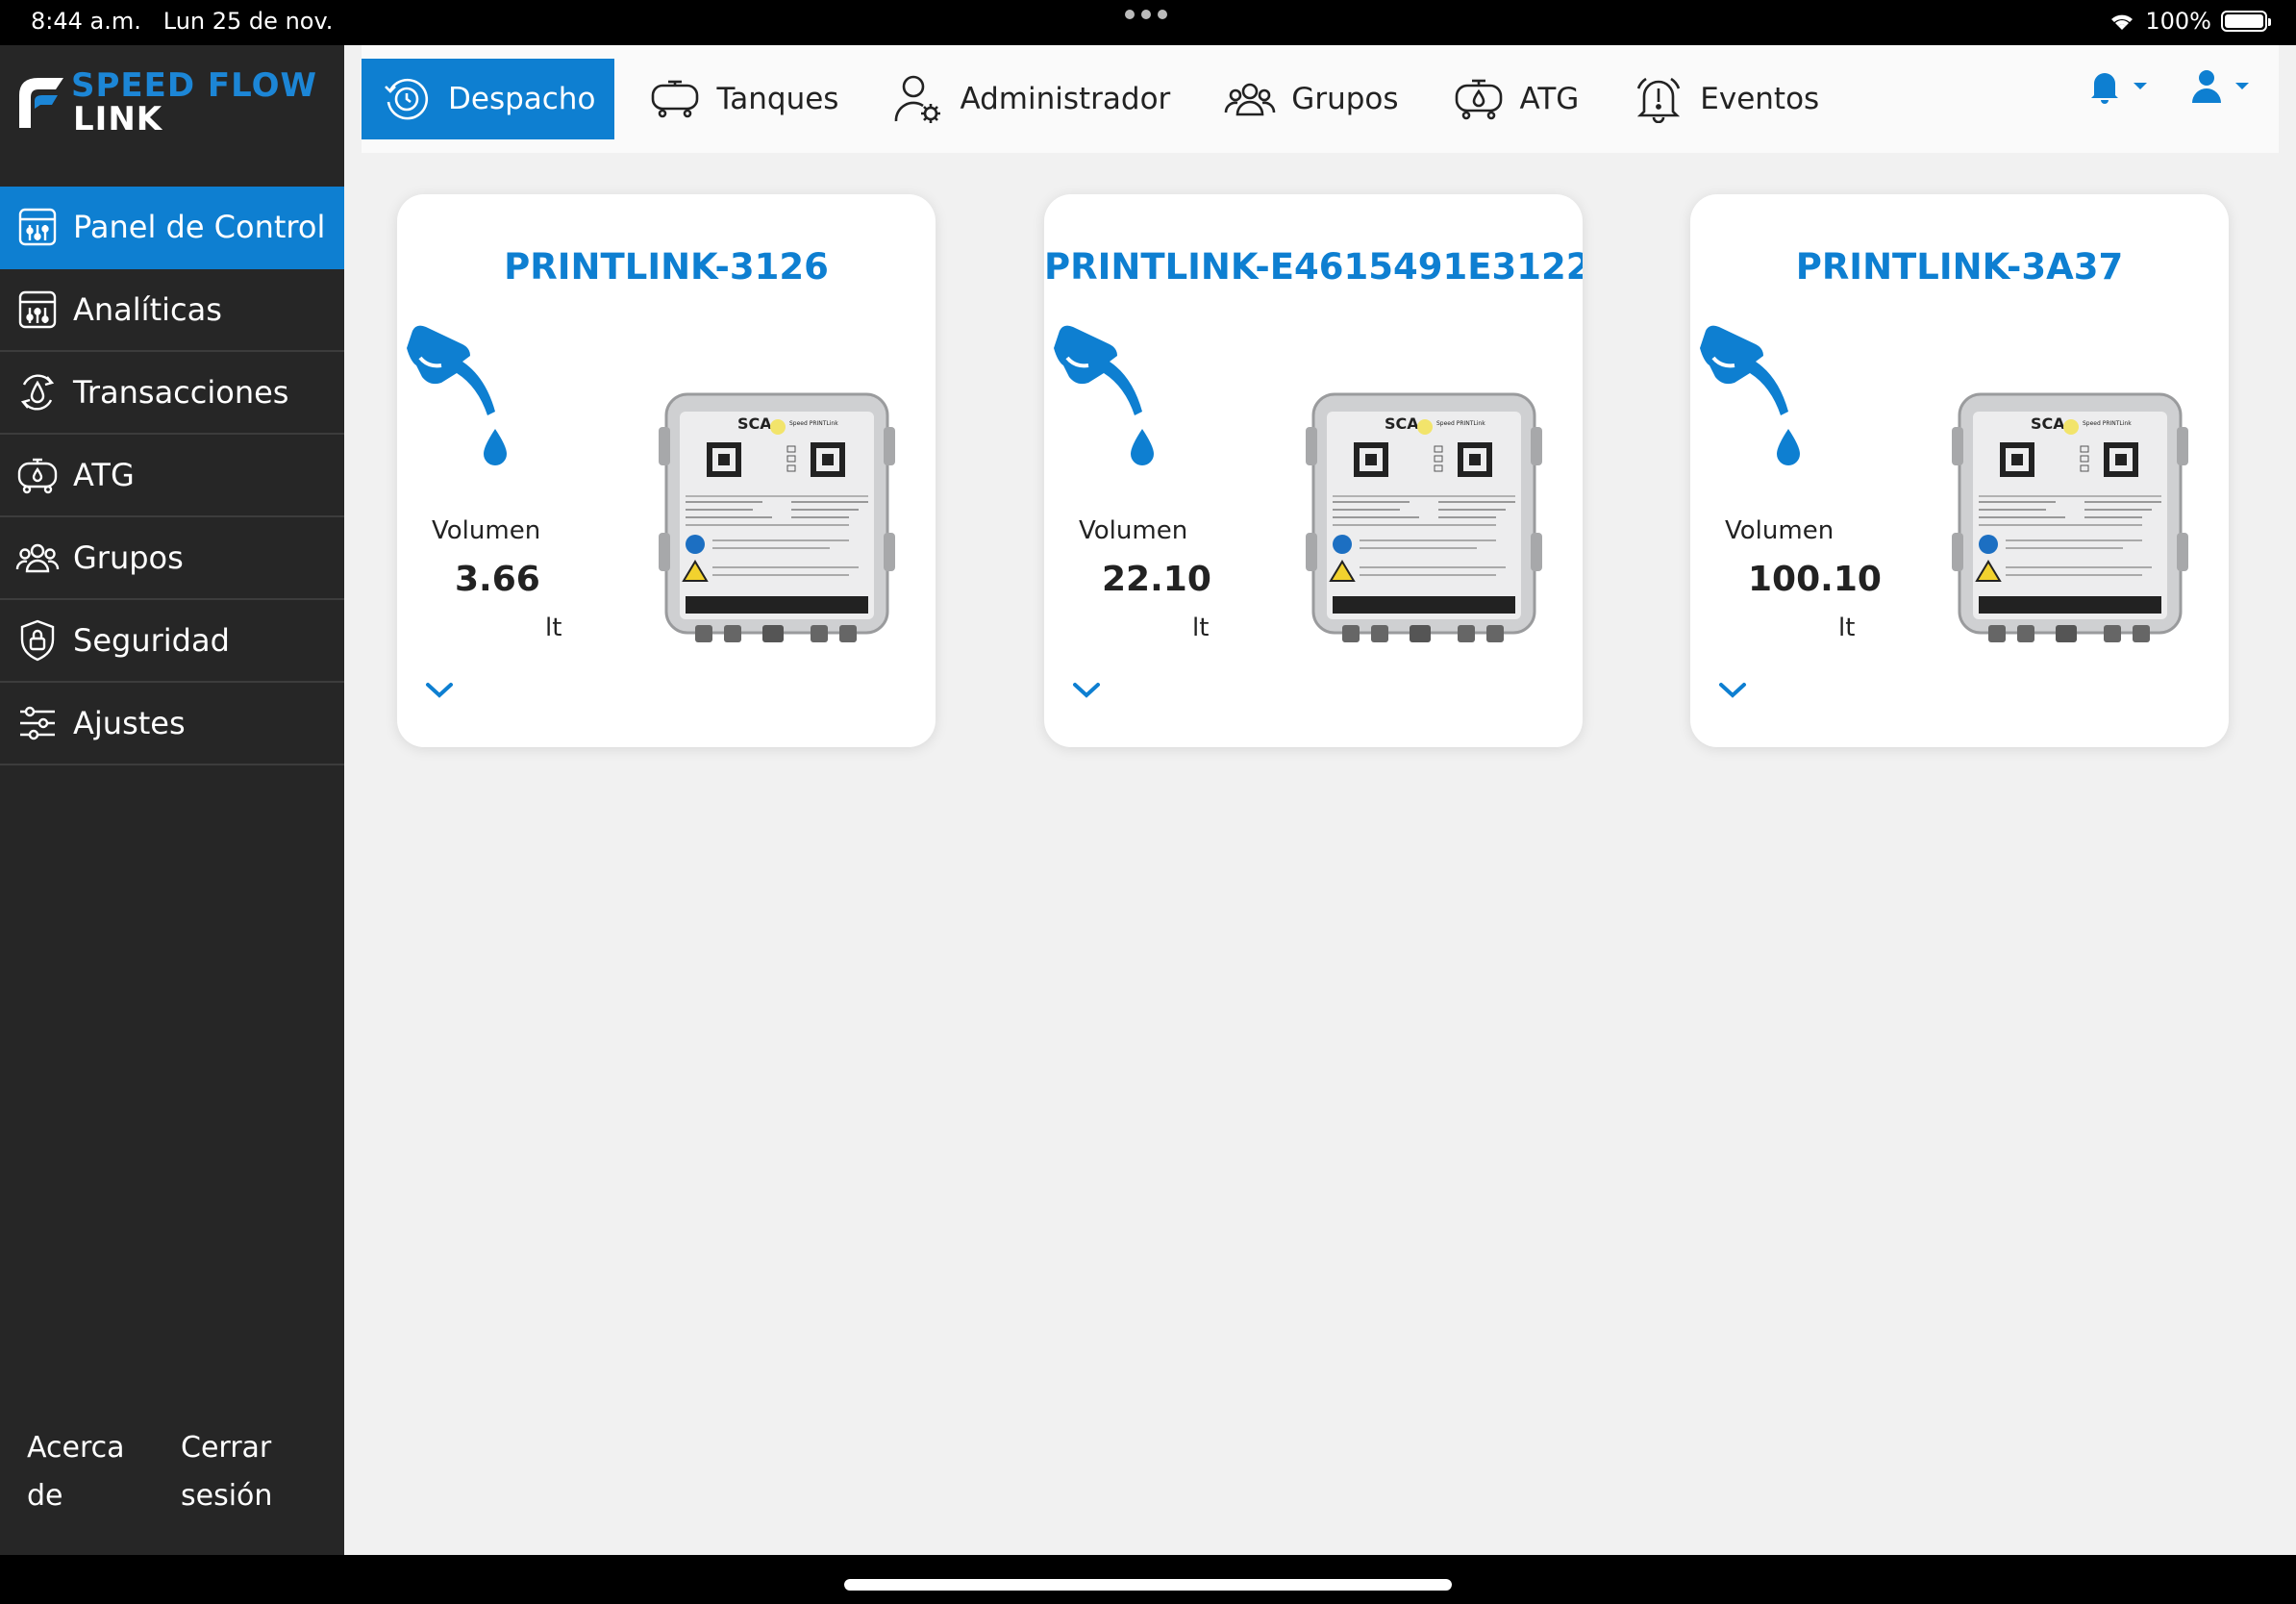 The height and width of the screenshot is (1604, 2296). What do you see at coordinates (129, 723) in the screenshot?
I see `sidebar-item-label: Ajustes` at bounding box center [129, 723].